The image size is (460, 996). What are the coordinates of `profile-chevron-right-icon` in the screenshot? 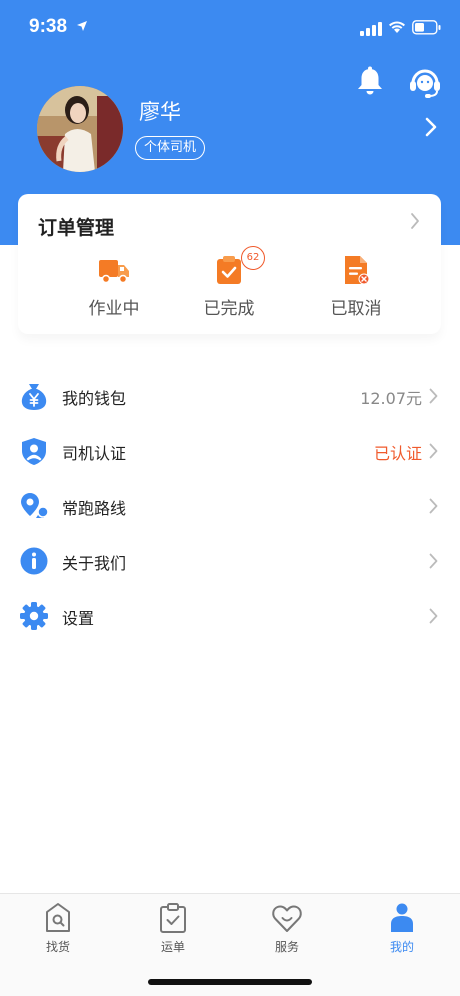 It's located at (431, 127).